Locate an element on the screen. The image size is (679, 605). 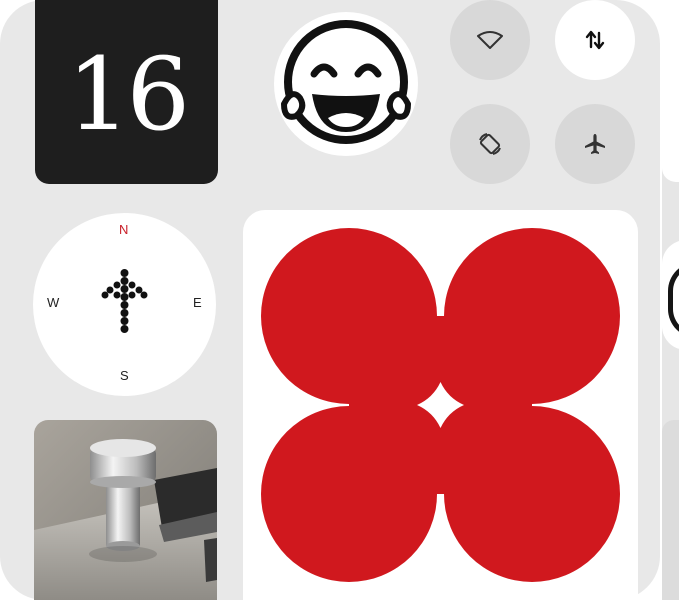
date-day: 16 is located at coordinates (128, 94).